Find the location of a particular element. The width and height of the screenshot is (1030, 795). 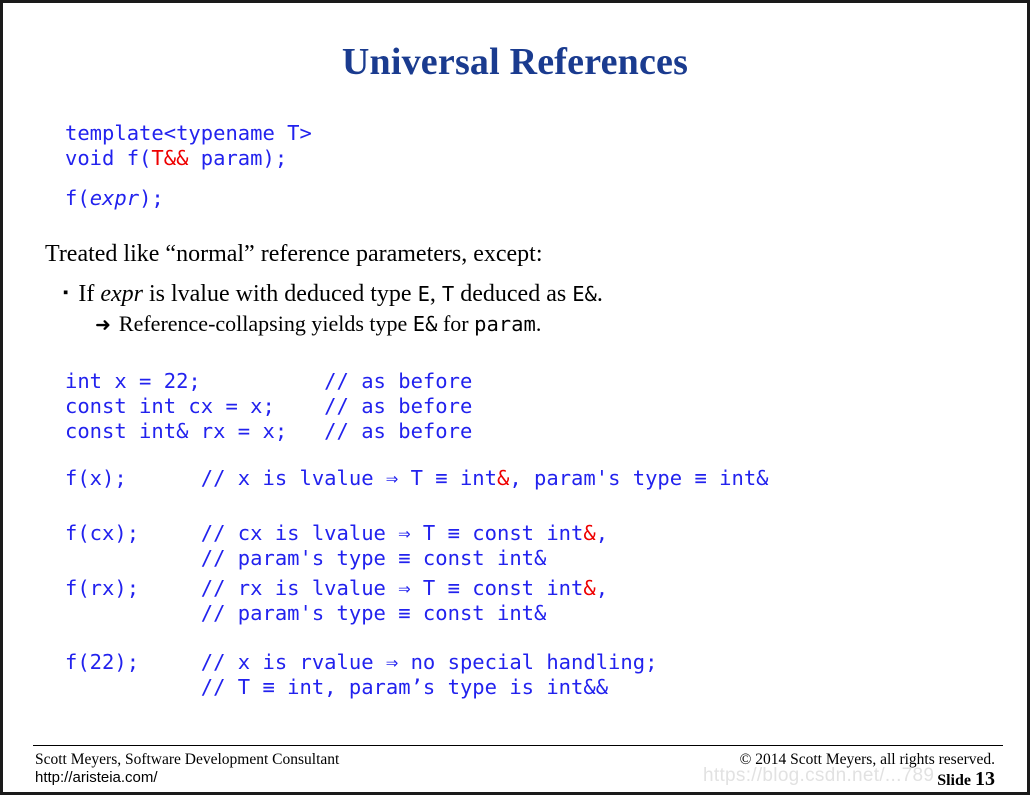

code-line-fcx-cont: // param's type ≡ const int& is located at coordinates (306, 558).